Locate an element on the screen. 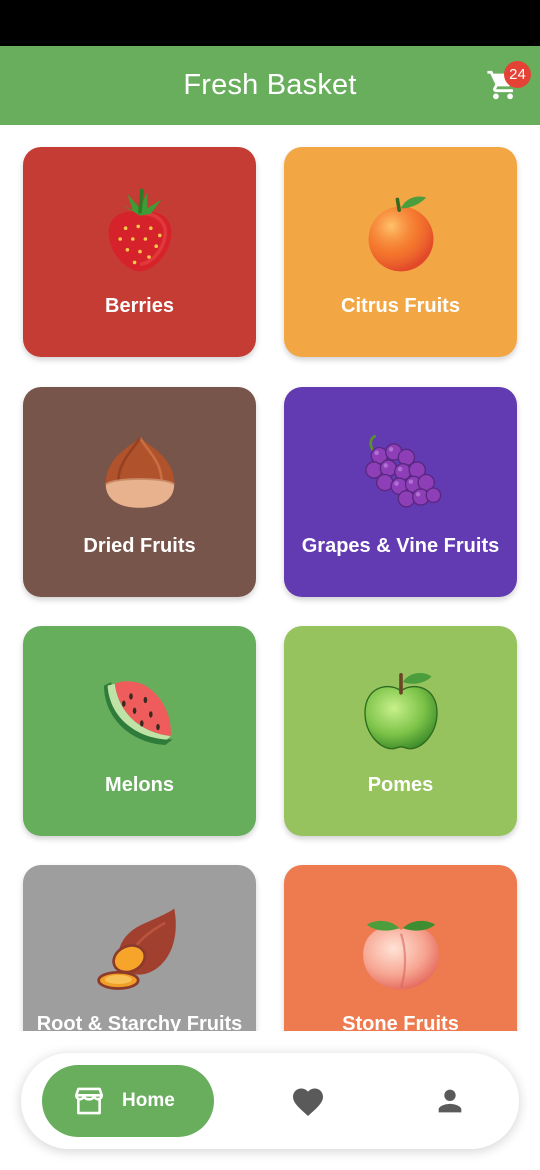 The height and width of the screenshot is (1170, 540). heart-icon is located at coordinates (308, 1102).